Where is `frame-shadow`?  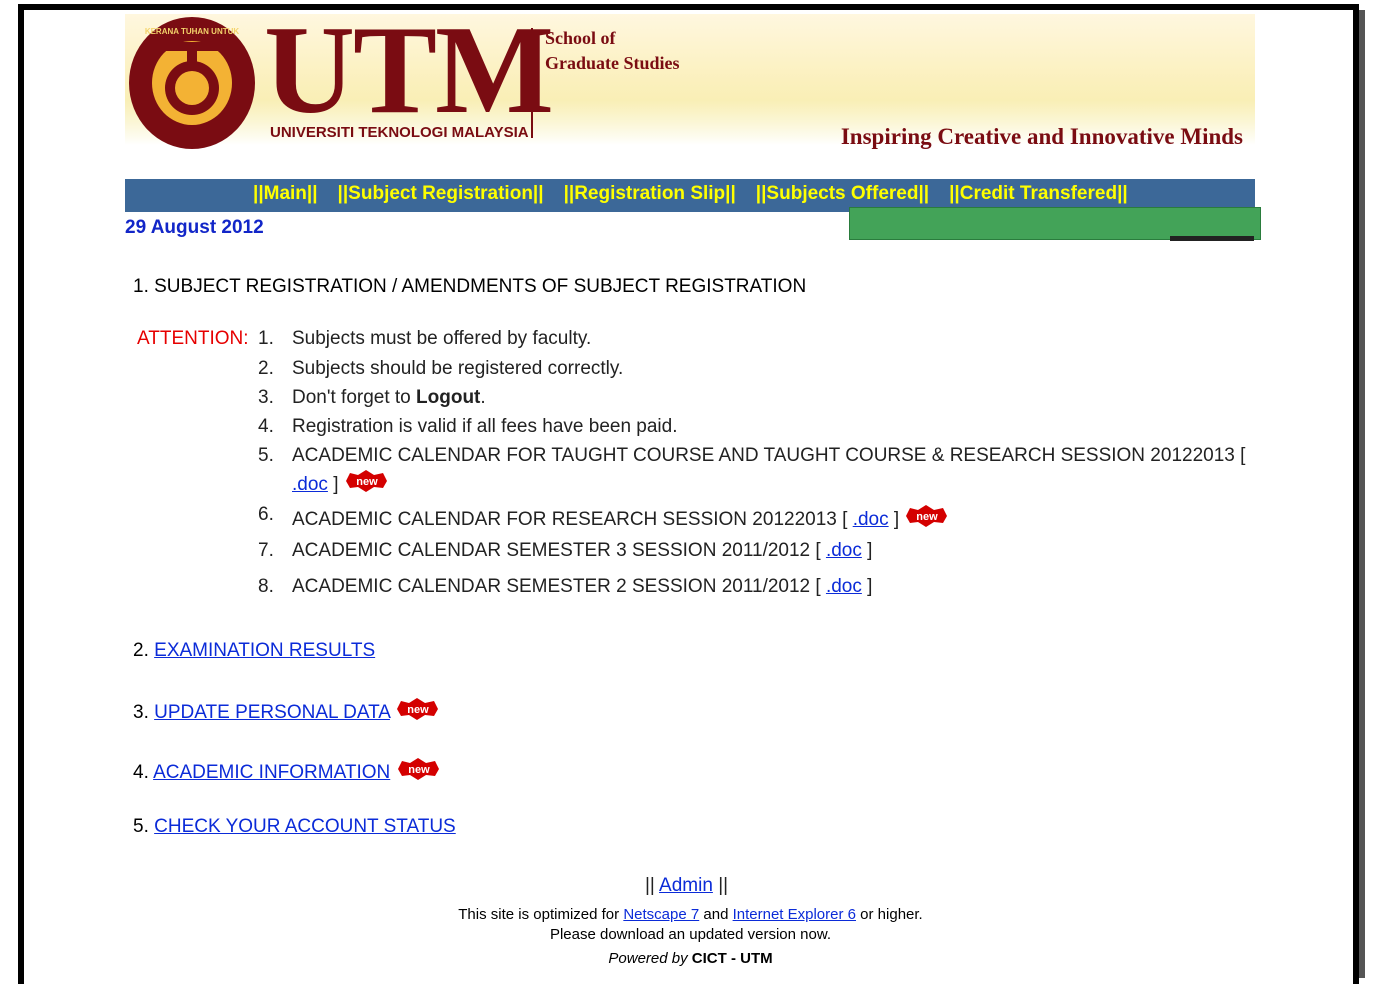 frame-shadow is located at coordinates (1362, 494).